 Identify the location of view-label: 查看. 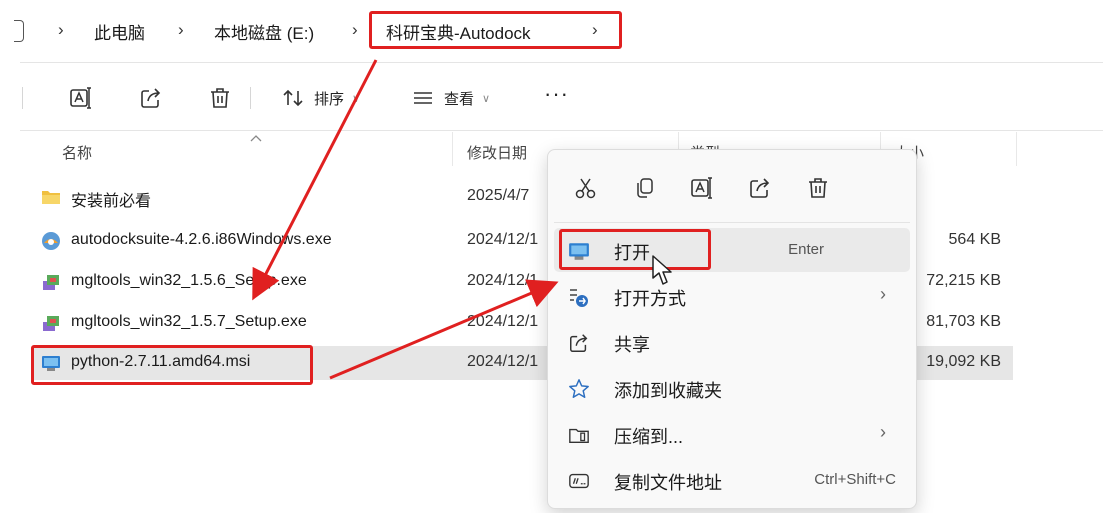
(459, 99).